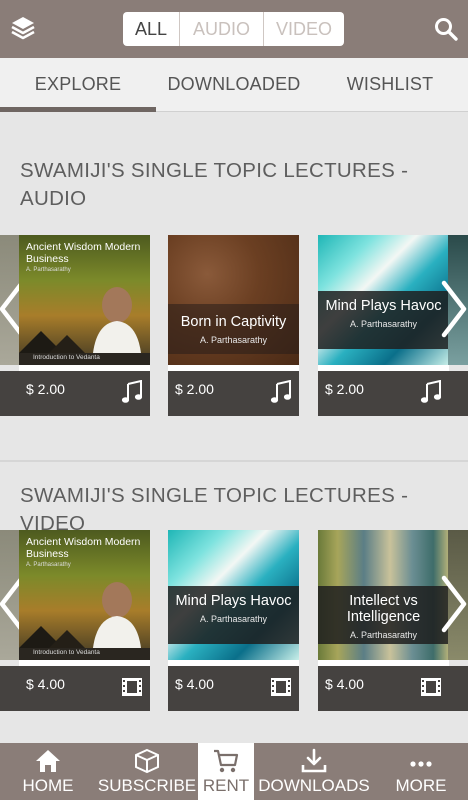 The image size is (468, 800). Describe the element at coordinates (226, 785) in the screenshot. I see `nav-label: RENT` at that location.